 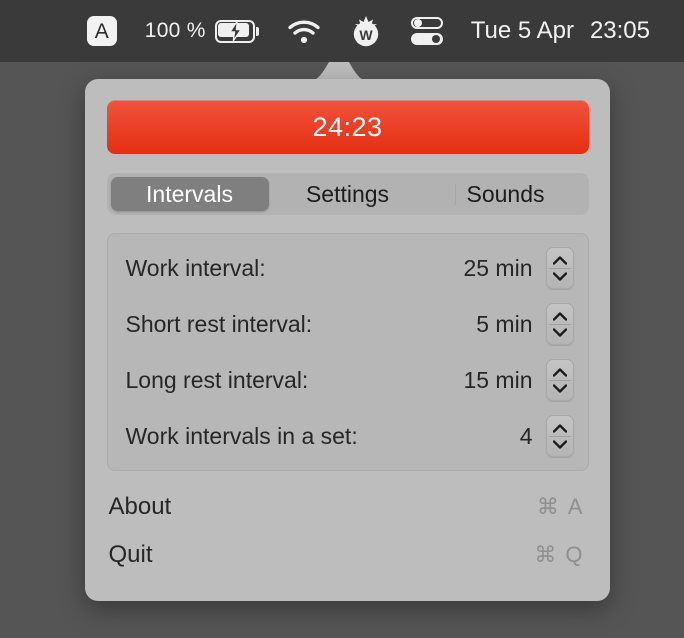 What do you see at coordinates (417, 23) in the screenshot?
I see `toggle-knob-top` at bounding box center [417, 23].